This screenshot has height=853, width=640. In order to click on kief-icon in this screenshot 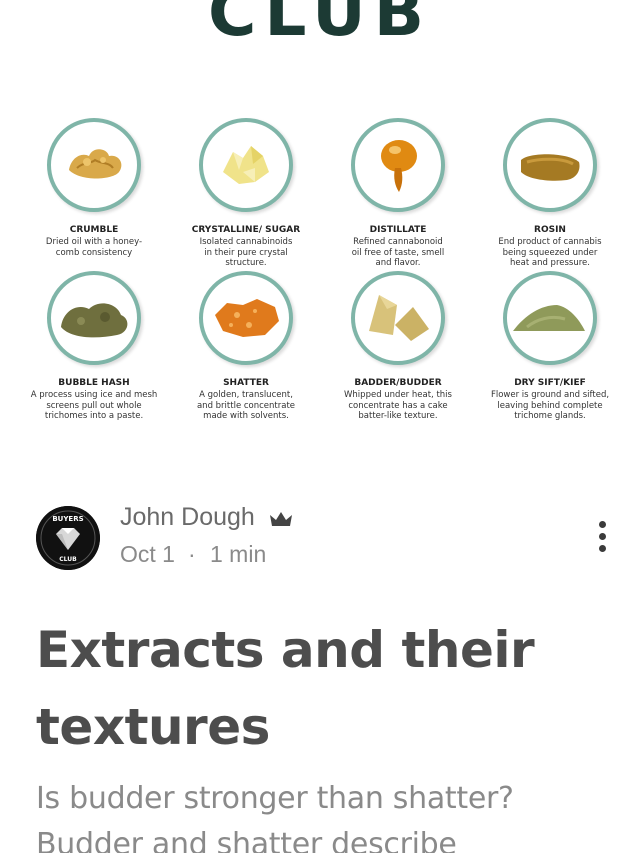, I will do `click(550, 318)`.